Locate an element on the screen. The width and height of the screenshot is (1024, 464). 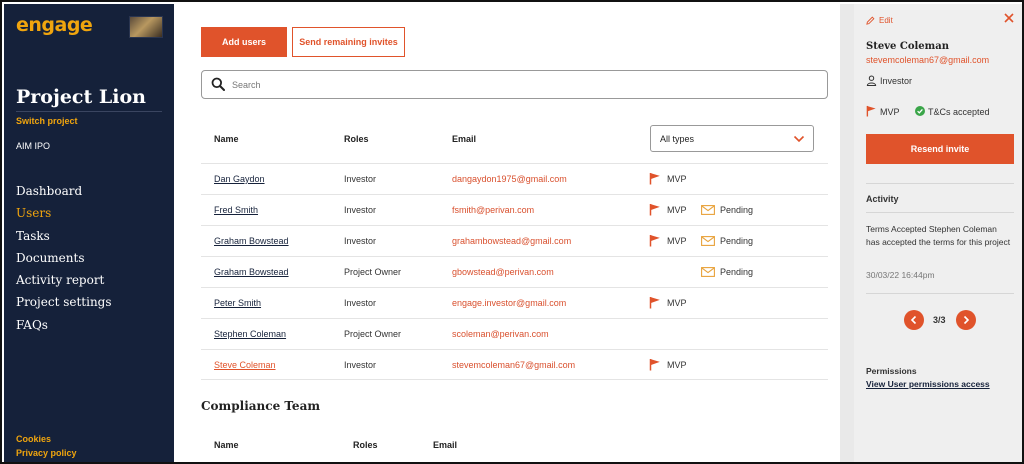
user-email: scoleman@perivan.com is located at coordinates (500, 334).